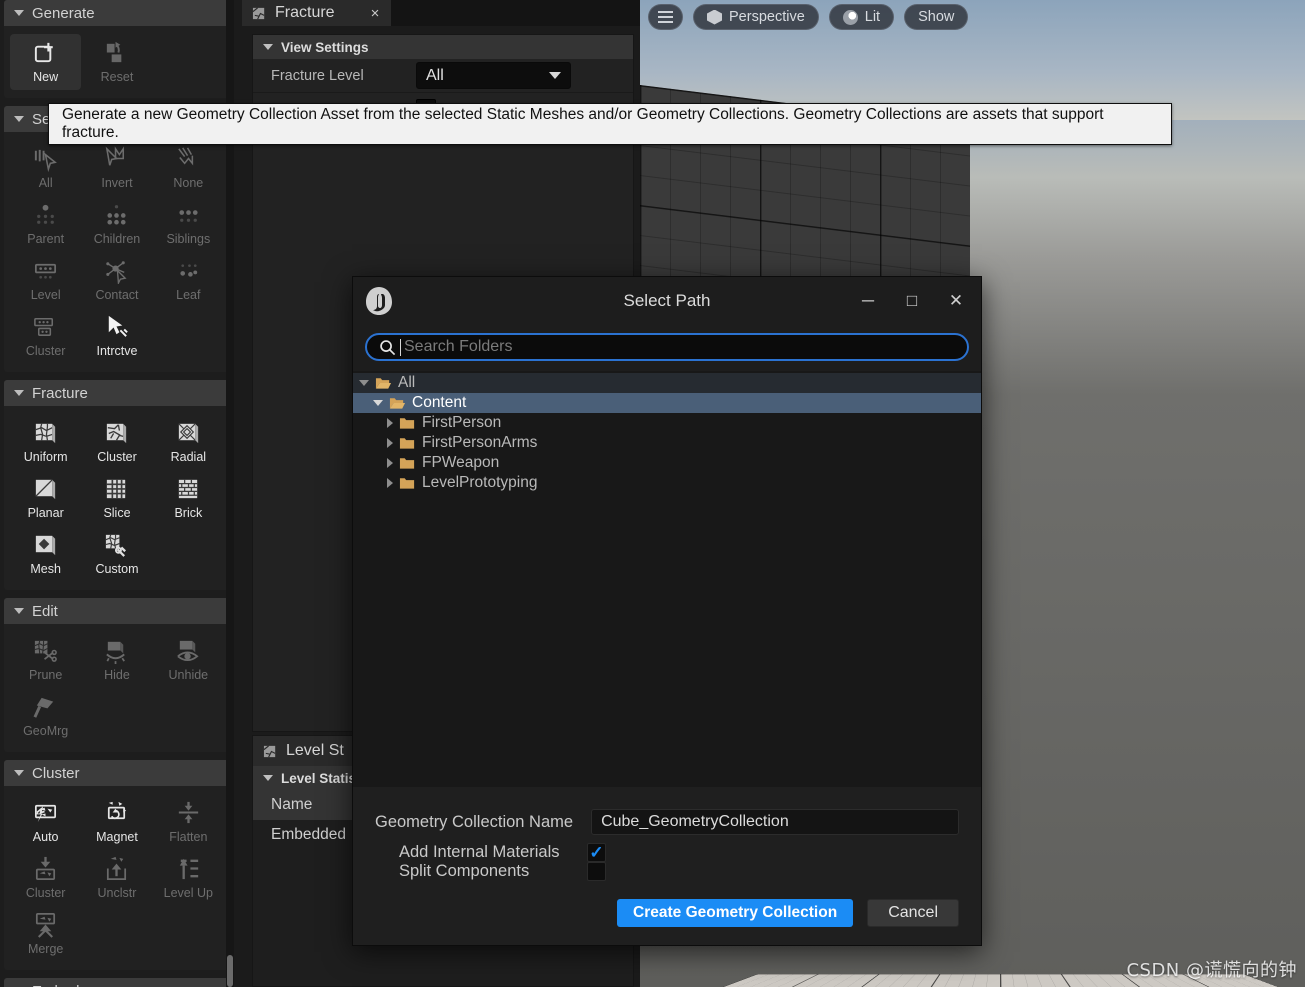 This screenshot has width=1305, height=987. Describe the element at coordinates (45, 660) in the screenshot. I see `tool-prune: Prune` at that location.